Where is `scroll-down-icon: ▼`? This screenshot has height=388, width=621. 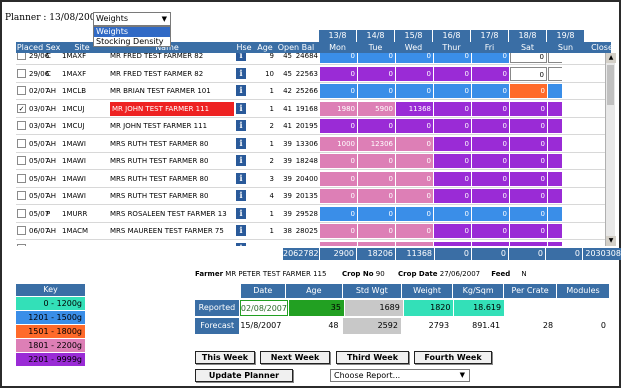 scroll-down-icon: ▼ is located at coordinates (611, 241).